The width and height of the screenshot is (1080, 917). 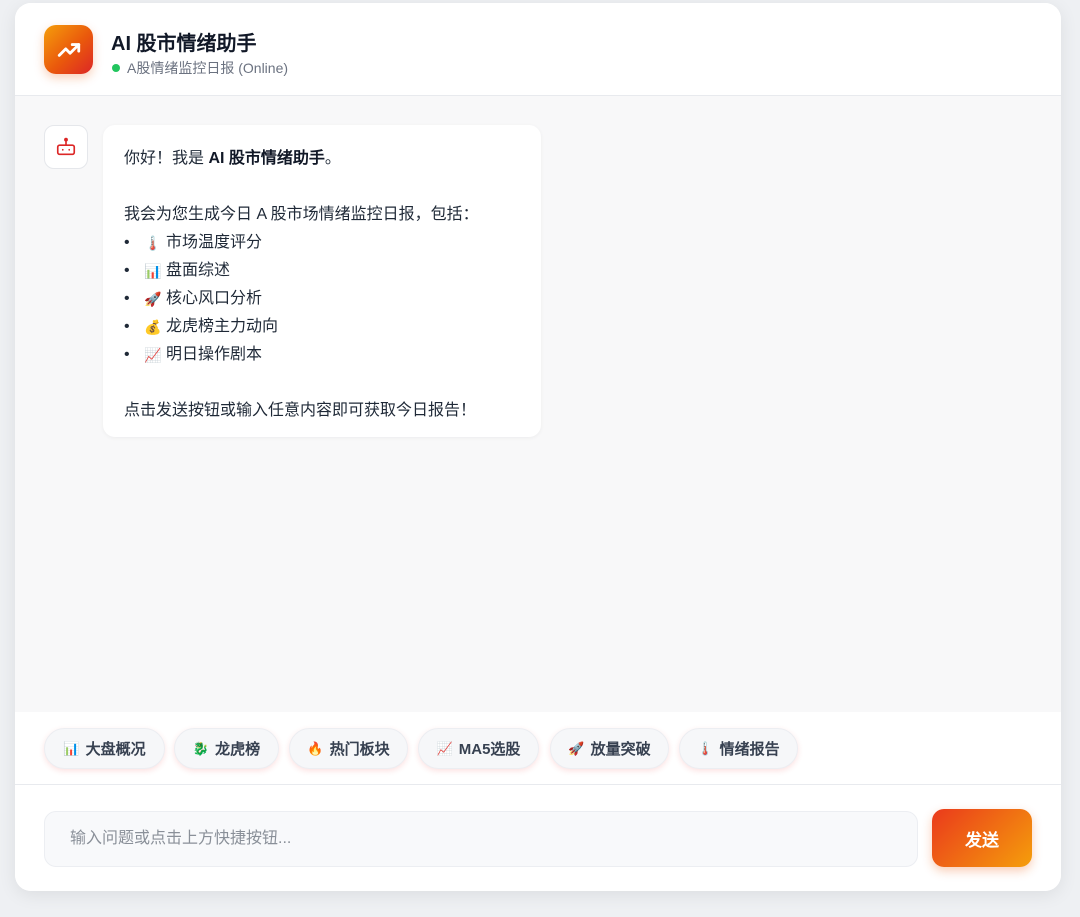 What do you see at coordinates (201, 748) in the screenshot?
I see `dragon-icon: 🐉` at bounding box center [201, 748].